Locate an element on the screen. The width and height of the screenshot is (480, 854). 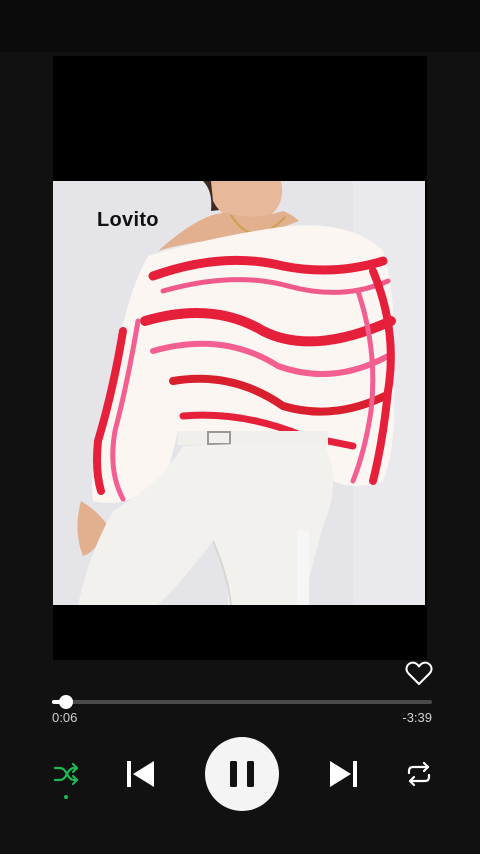
pause-icon is located at coordinates (242, 774).